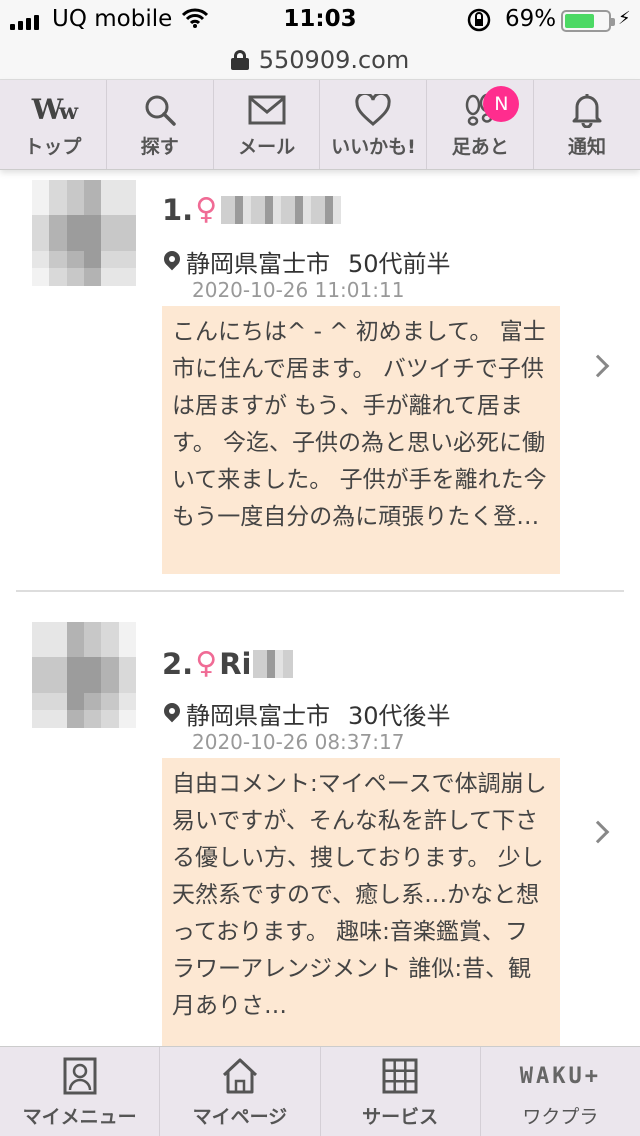 This screenshot has width=640, height=1136. I want to click on home-icon, so click(240, 1076).